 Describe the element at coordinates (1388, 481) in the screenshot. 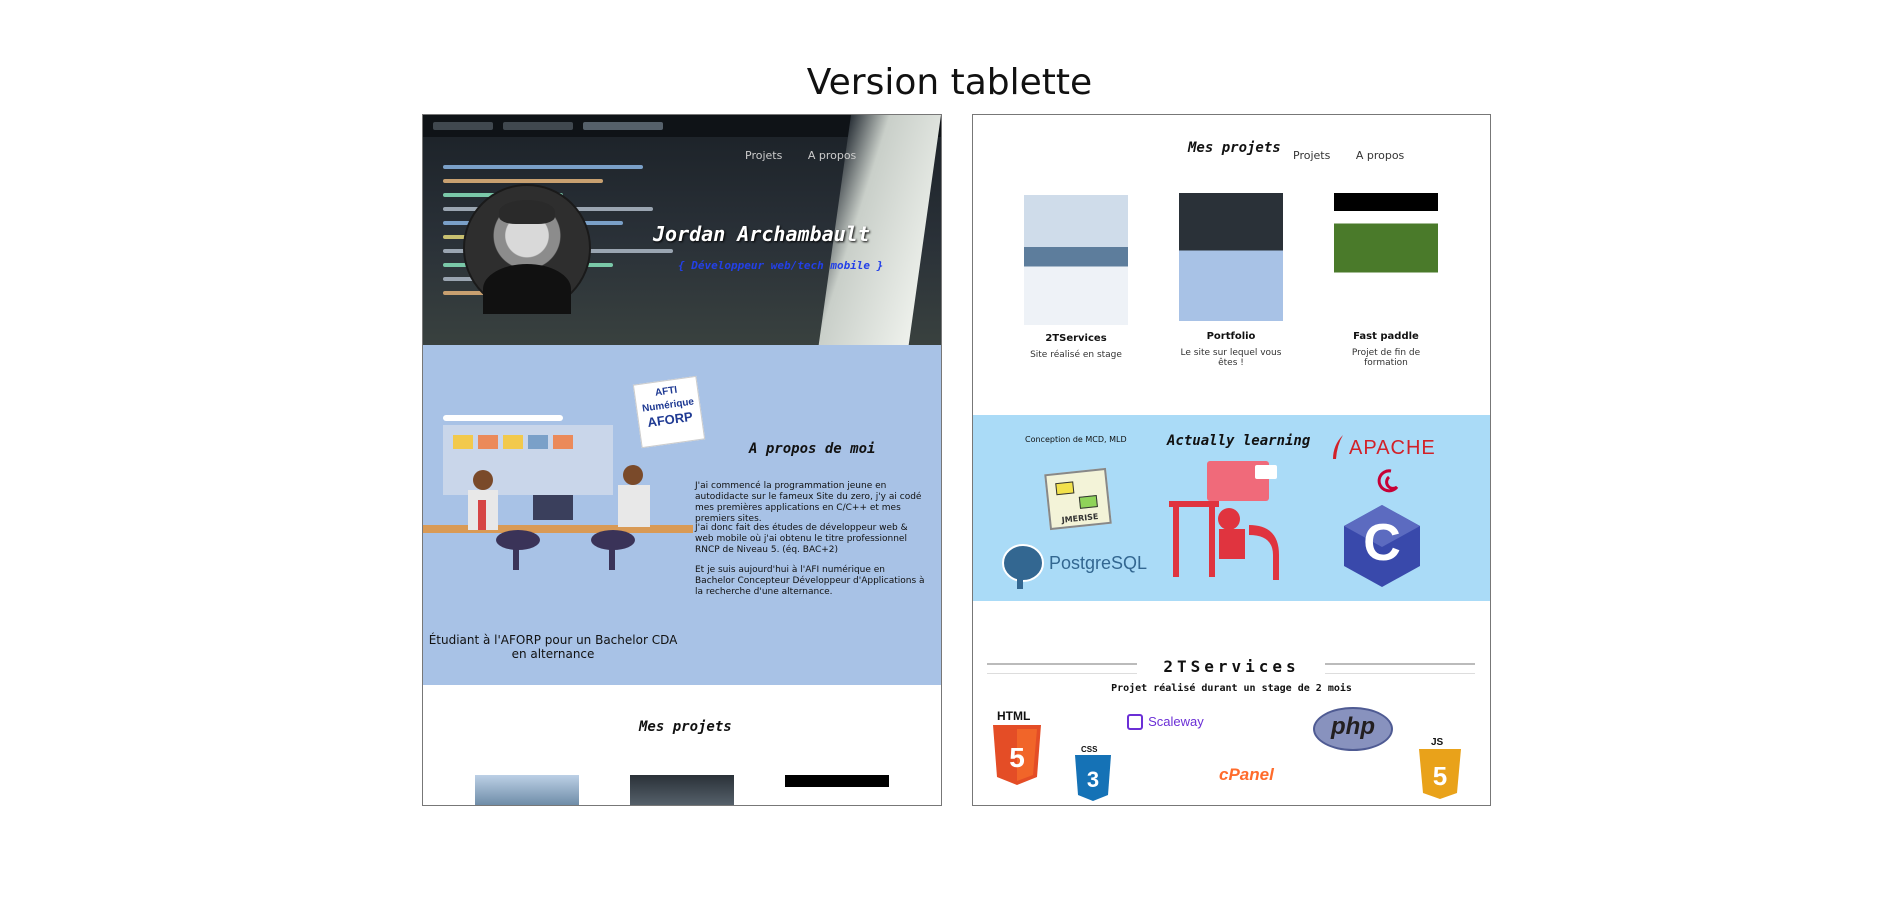

I see `debian-swirl-icon` at that location.